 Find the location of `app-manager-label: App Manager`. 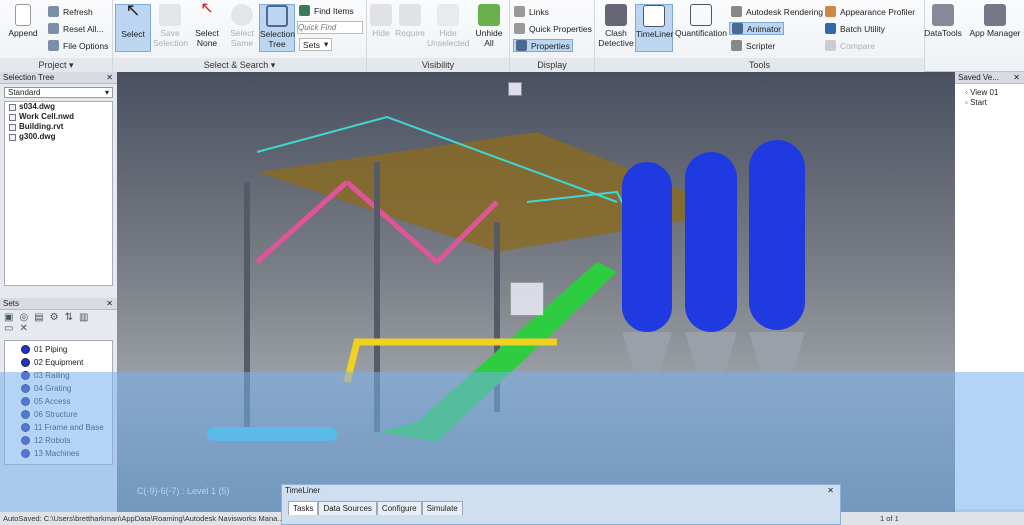

app-manager-label: App Manager is located at coordinates (995, 33).